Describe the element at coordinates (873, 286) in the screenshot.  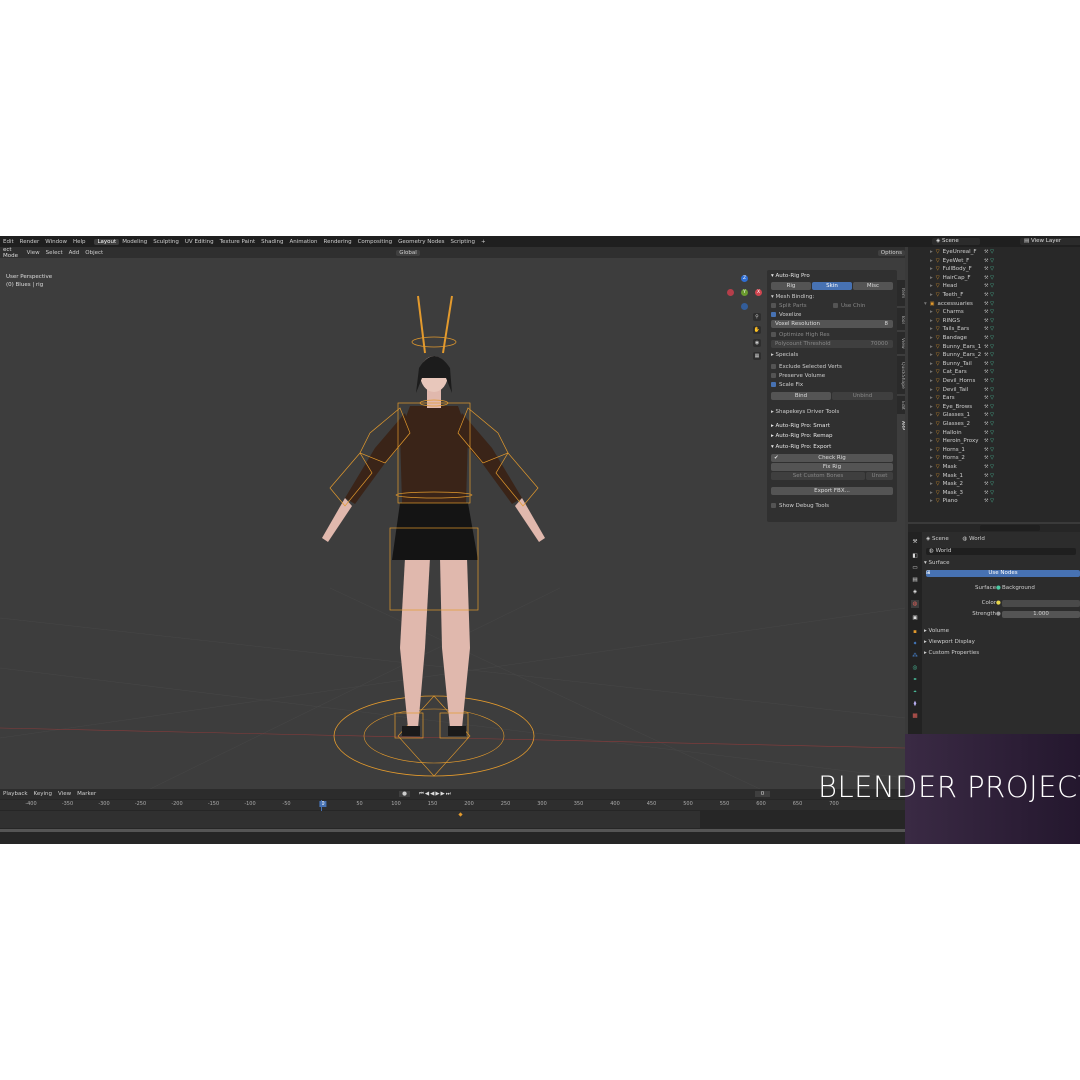
I see `tab-misc: Misc` at that location.